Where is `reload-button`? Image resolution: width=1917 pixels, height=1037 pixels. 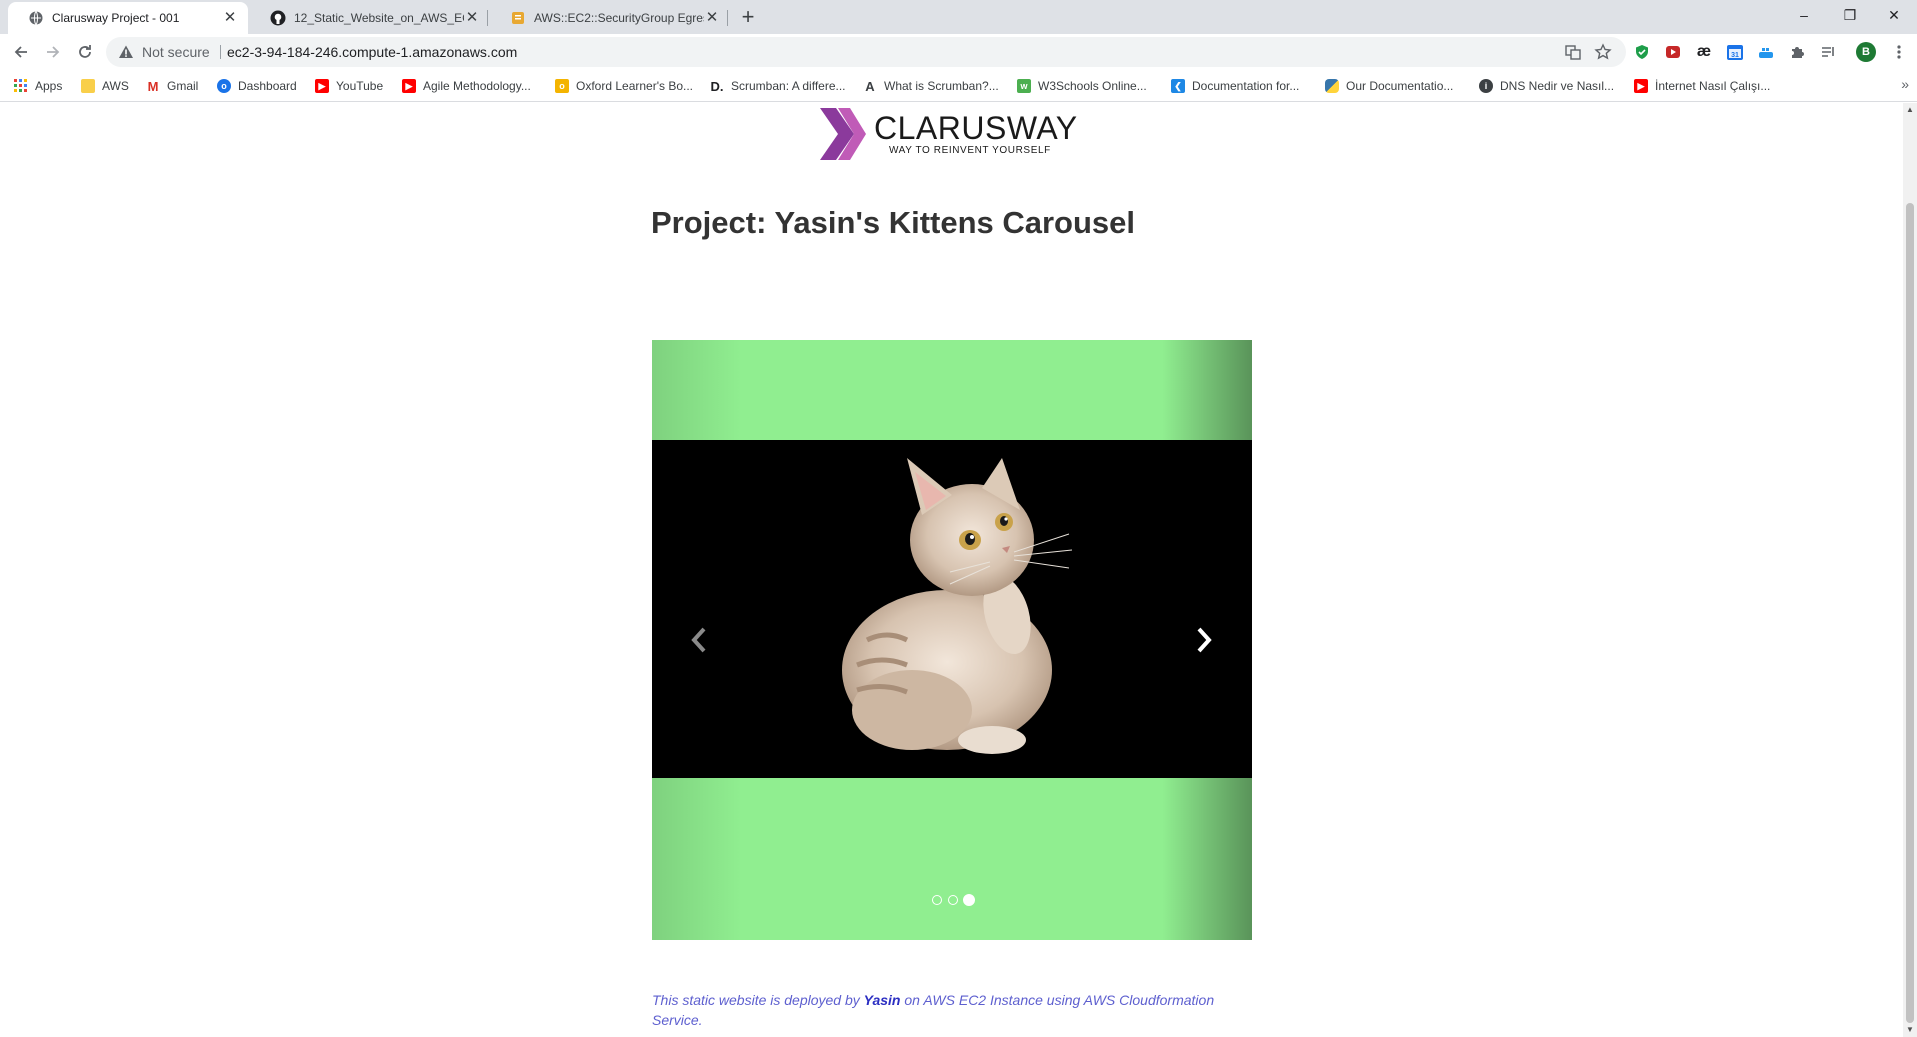 reload-button is located at coordinates (85, 52).